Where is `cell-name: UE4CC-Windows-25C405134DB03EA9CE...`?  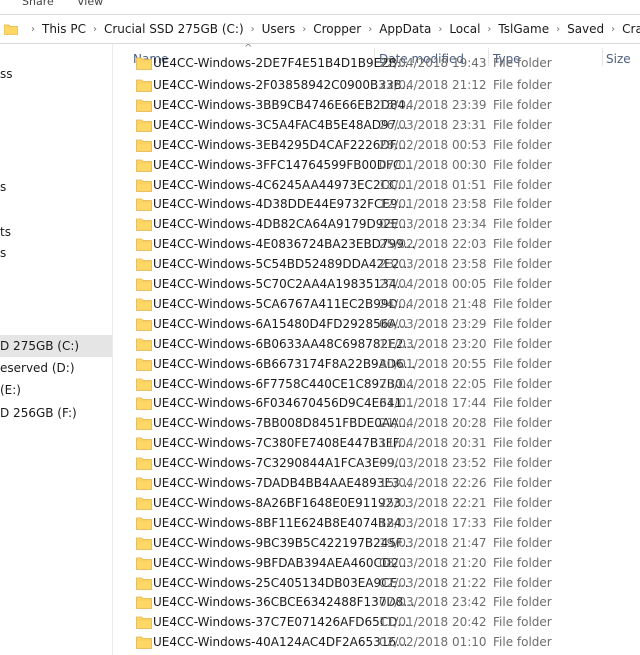 cell-name: UE4CC-Windows-25C405134DB03EA9CE... is located at coordinates (281, 582).